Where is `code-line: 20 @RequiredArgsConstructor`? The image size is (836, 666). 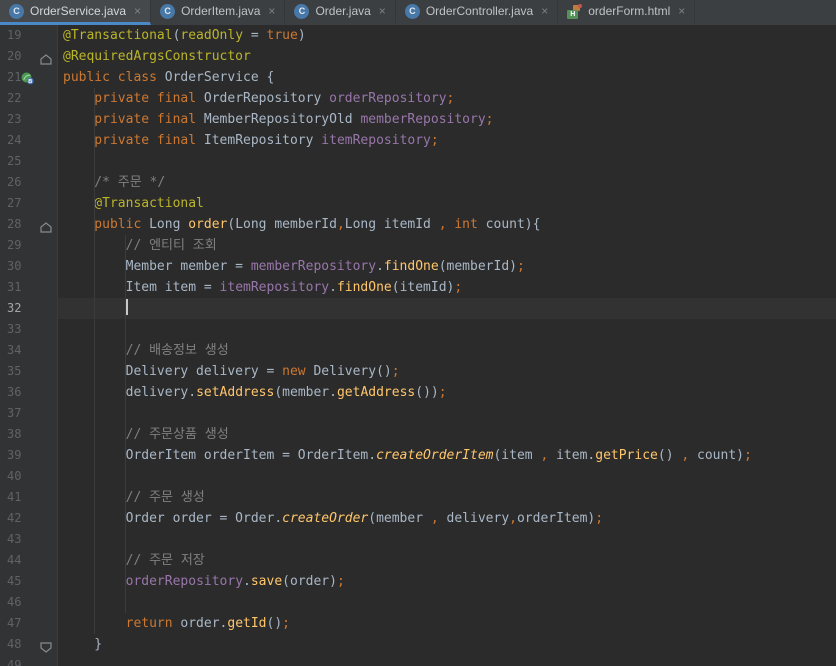 code-line: 20 @RequiredArgsConstructor is located at coordinates (418, 56).